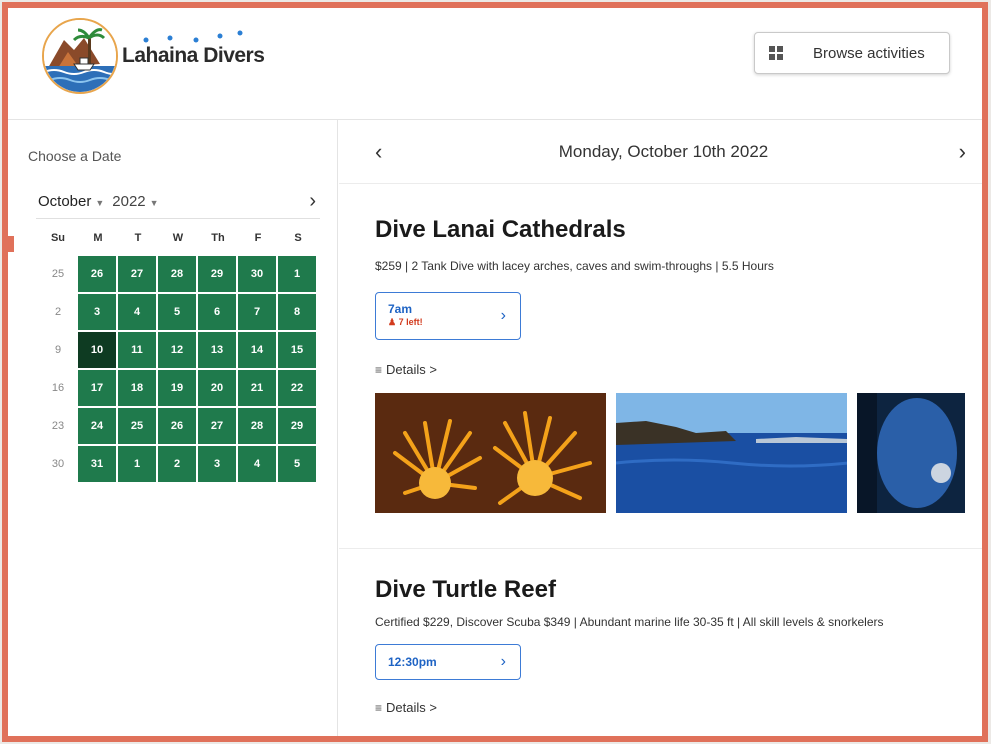 The height and width of the screenshot is (744, 991). Describe the element at coordinates (776, 53) in the screenshot. I see `grid-icon` at that location.